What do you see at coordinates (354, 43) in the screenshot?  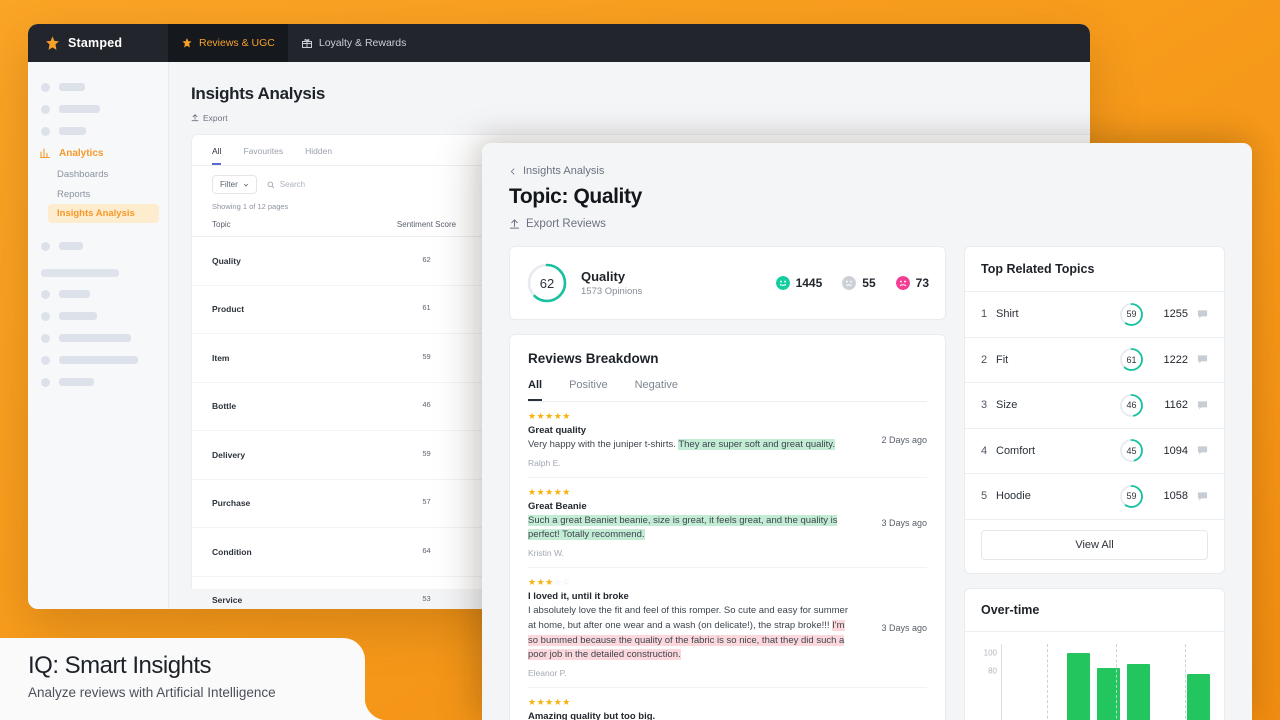 I see `tab-loyalty-rewards: Loyalty & Rewards` at bounding box center [354, 43].